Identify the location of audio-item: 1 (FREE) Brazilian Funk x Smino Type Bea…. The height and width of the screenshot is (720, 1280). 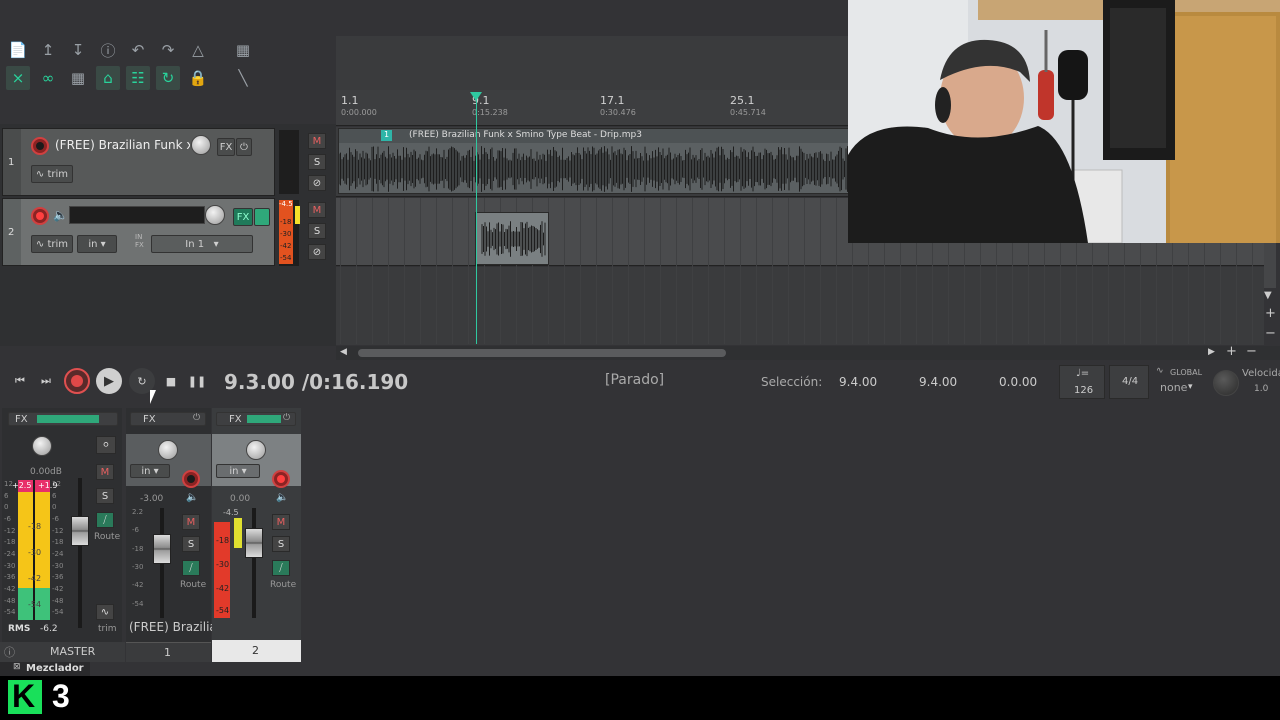
(594, 161).